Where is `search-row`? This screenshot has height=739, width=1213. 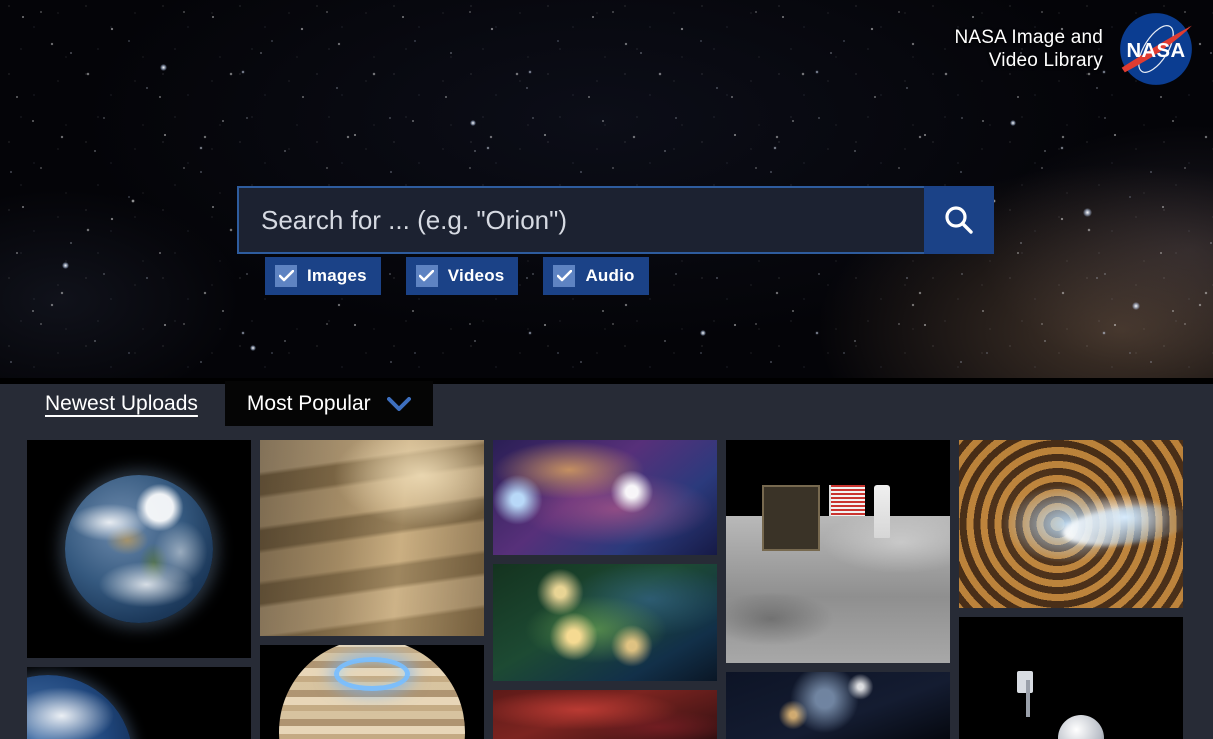 search-row is located at coordinates (615, 220).